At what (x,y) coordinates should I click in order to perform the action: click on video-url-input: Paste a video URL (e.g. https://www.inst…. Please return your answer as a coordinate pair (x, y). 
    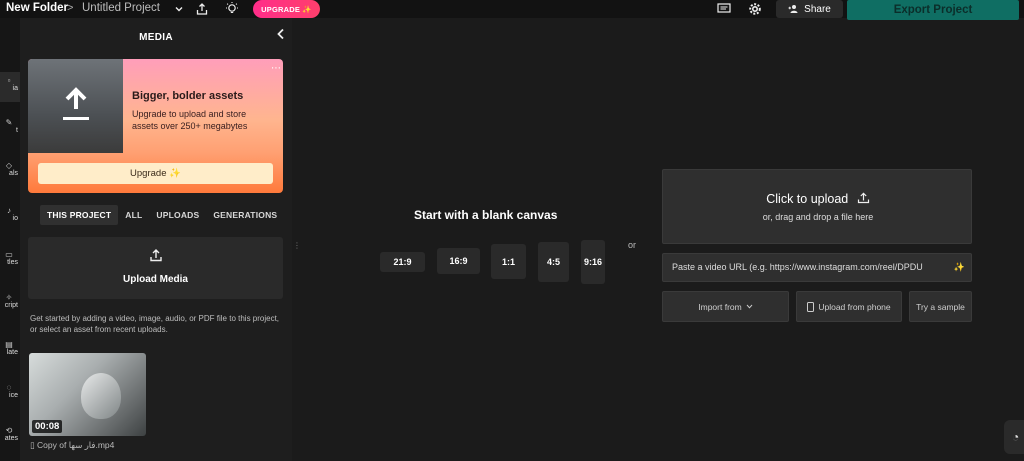
    Looking at the image, I should click on (817, 267).